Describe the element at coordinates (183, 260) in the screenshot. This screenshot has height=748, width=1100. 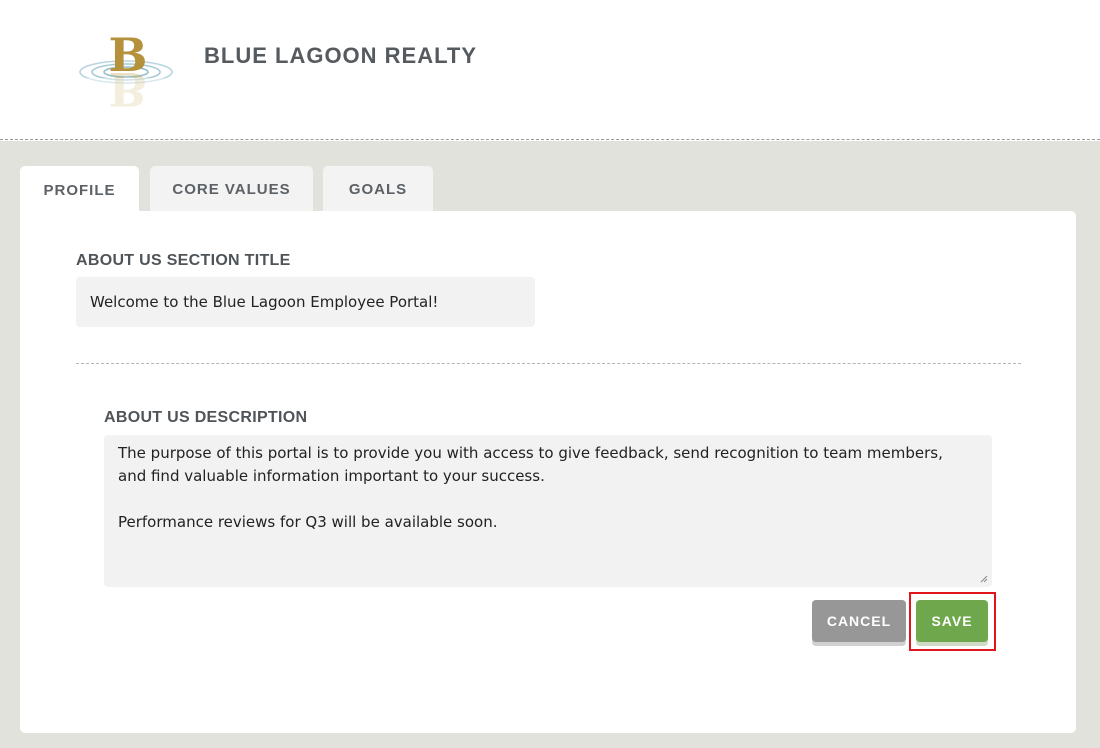
I see `about-us-title-label: ABOUT US SECTION TITLE` at that location.